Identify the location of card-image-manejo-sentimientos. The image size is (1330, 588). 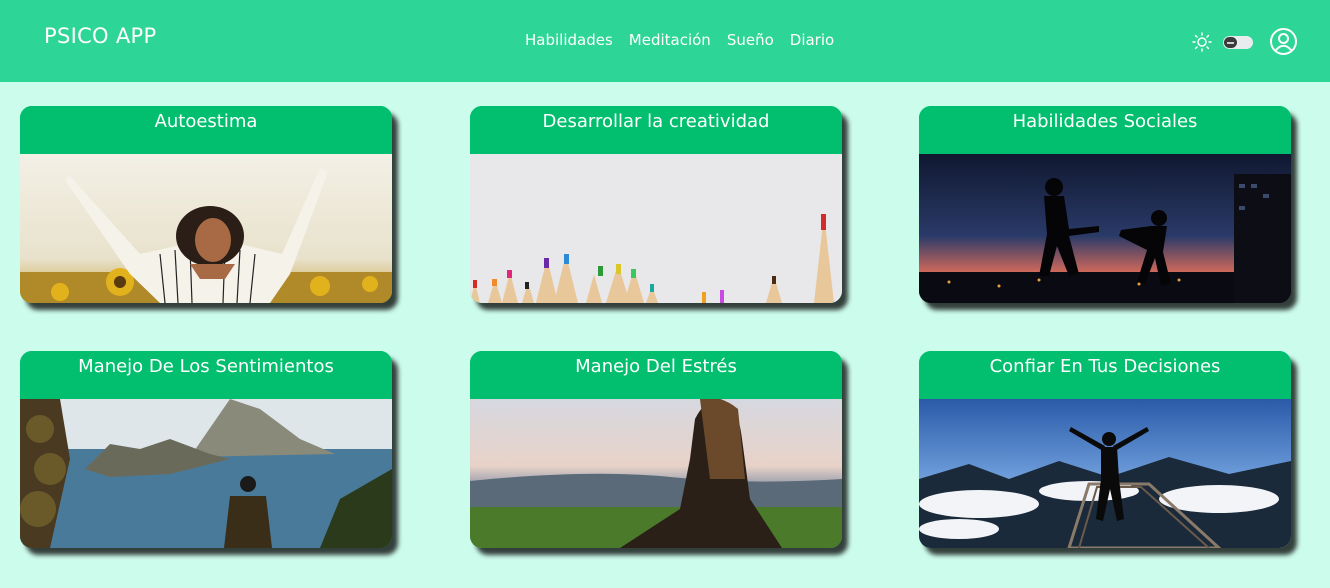
(206, 473).